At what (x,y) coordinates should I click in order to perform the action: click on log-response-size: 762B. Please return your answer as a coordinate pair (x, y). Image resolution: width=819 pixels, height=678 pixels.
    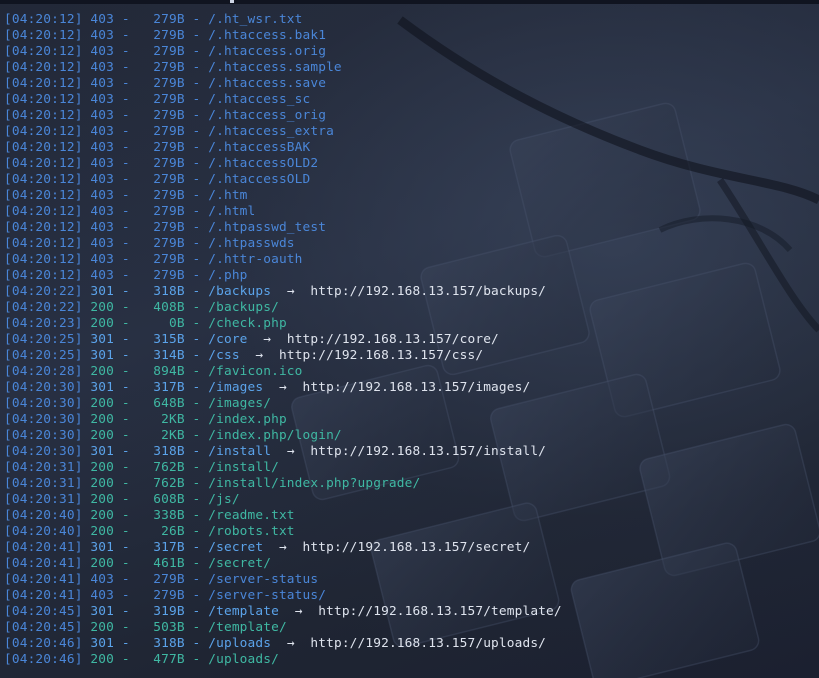
    Looking at the image, I should click on (165, 483).